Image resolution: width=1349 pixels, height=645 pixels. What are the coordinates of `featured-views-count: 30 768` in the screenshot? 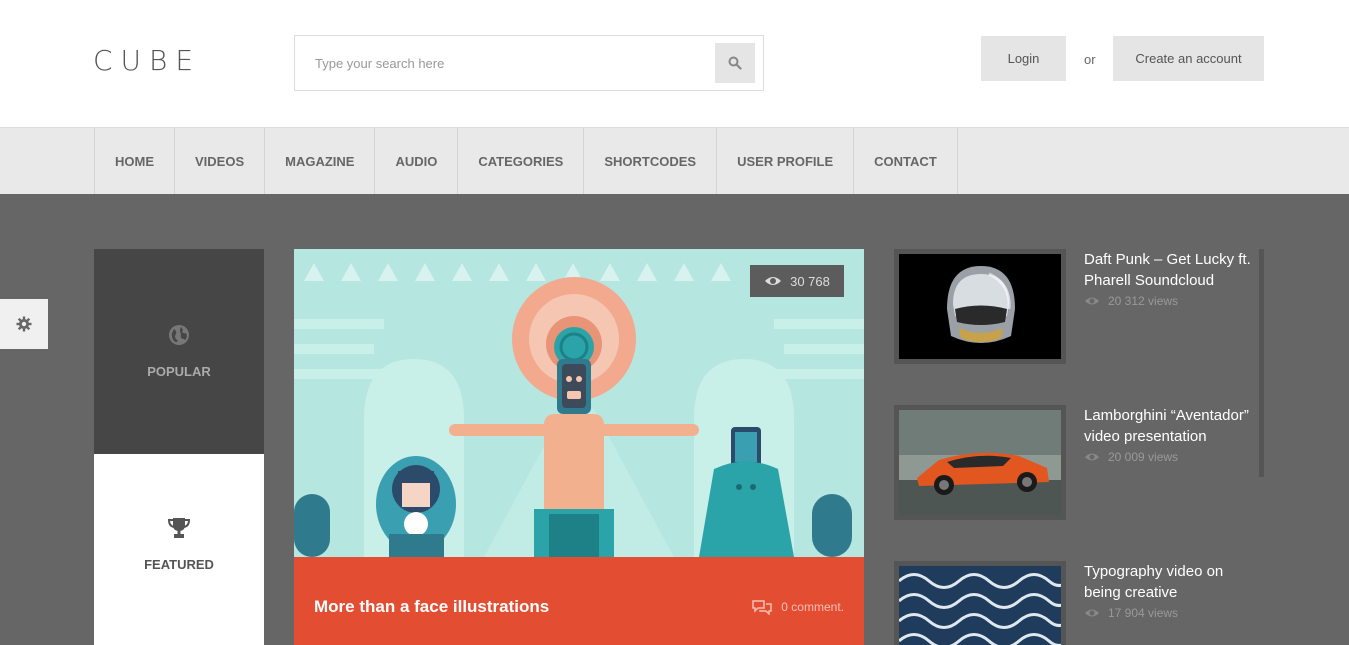 It's located at (810, 281).